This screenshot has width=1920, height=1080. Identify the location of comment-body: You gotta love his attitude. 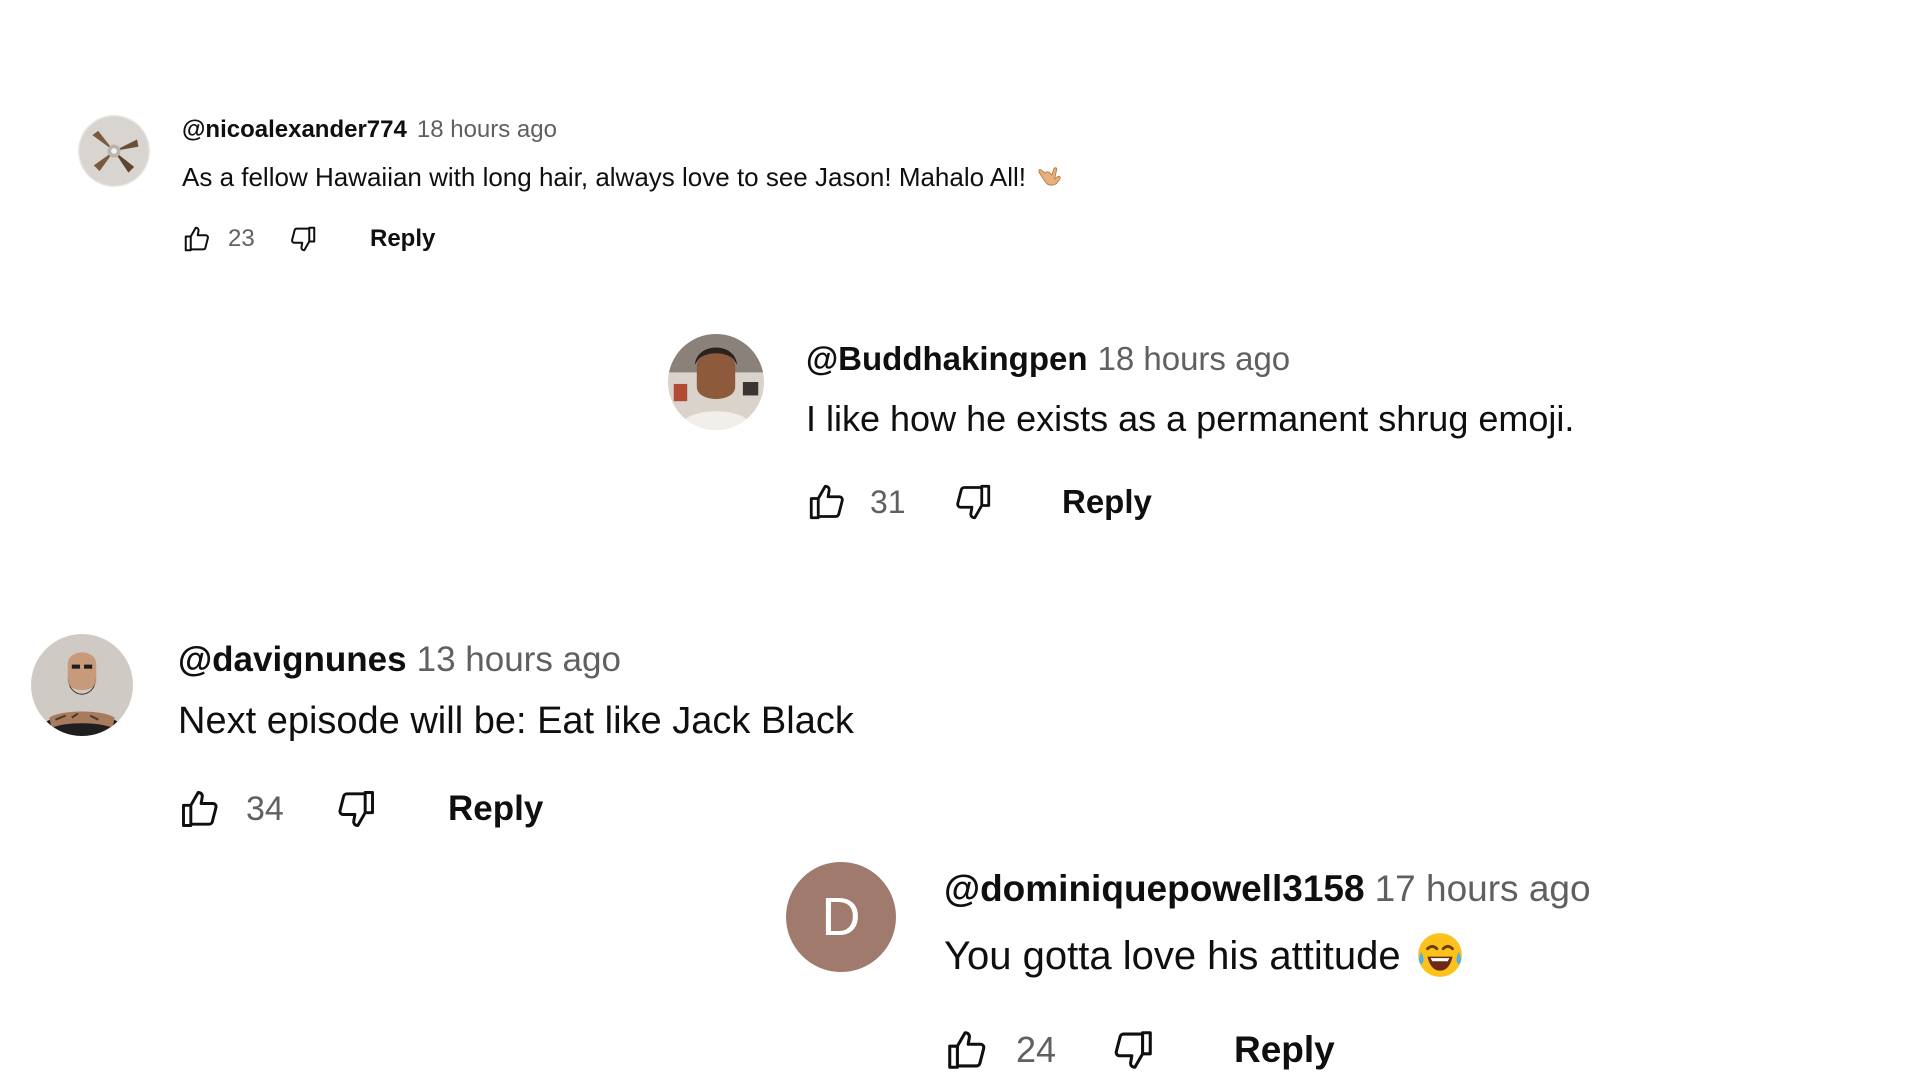
(1172, 956).